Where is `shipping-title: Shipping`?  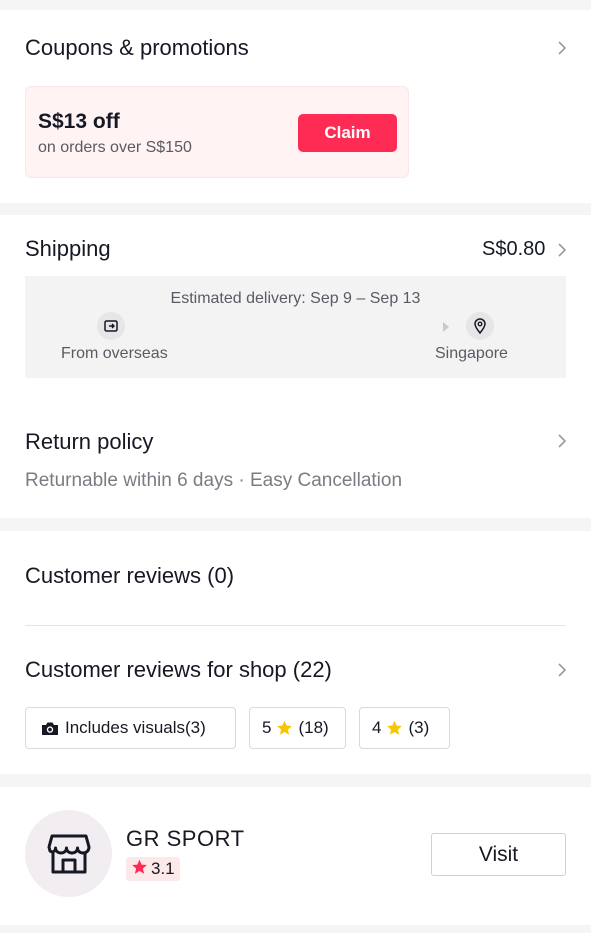
shipping-title: Shipping is located at coordinates (68, 249).